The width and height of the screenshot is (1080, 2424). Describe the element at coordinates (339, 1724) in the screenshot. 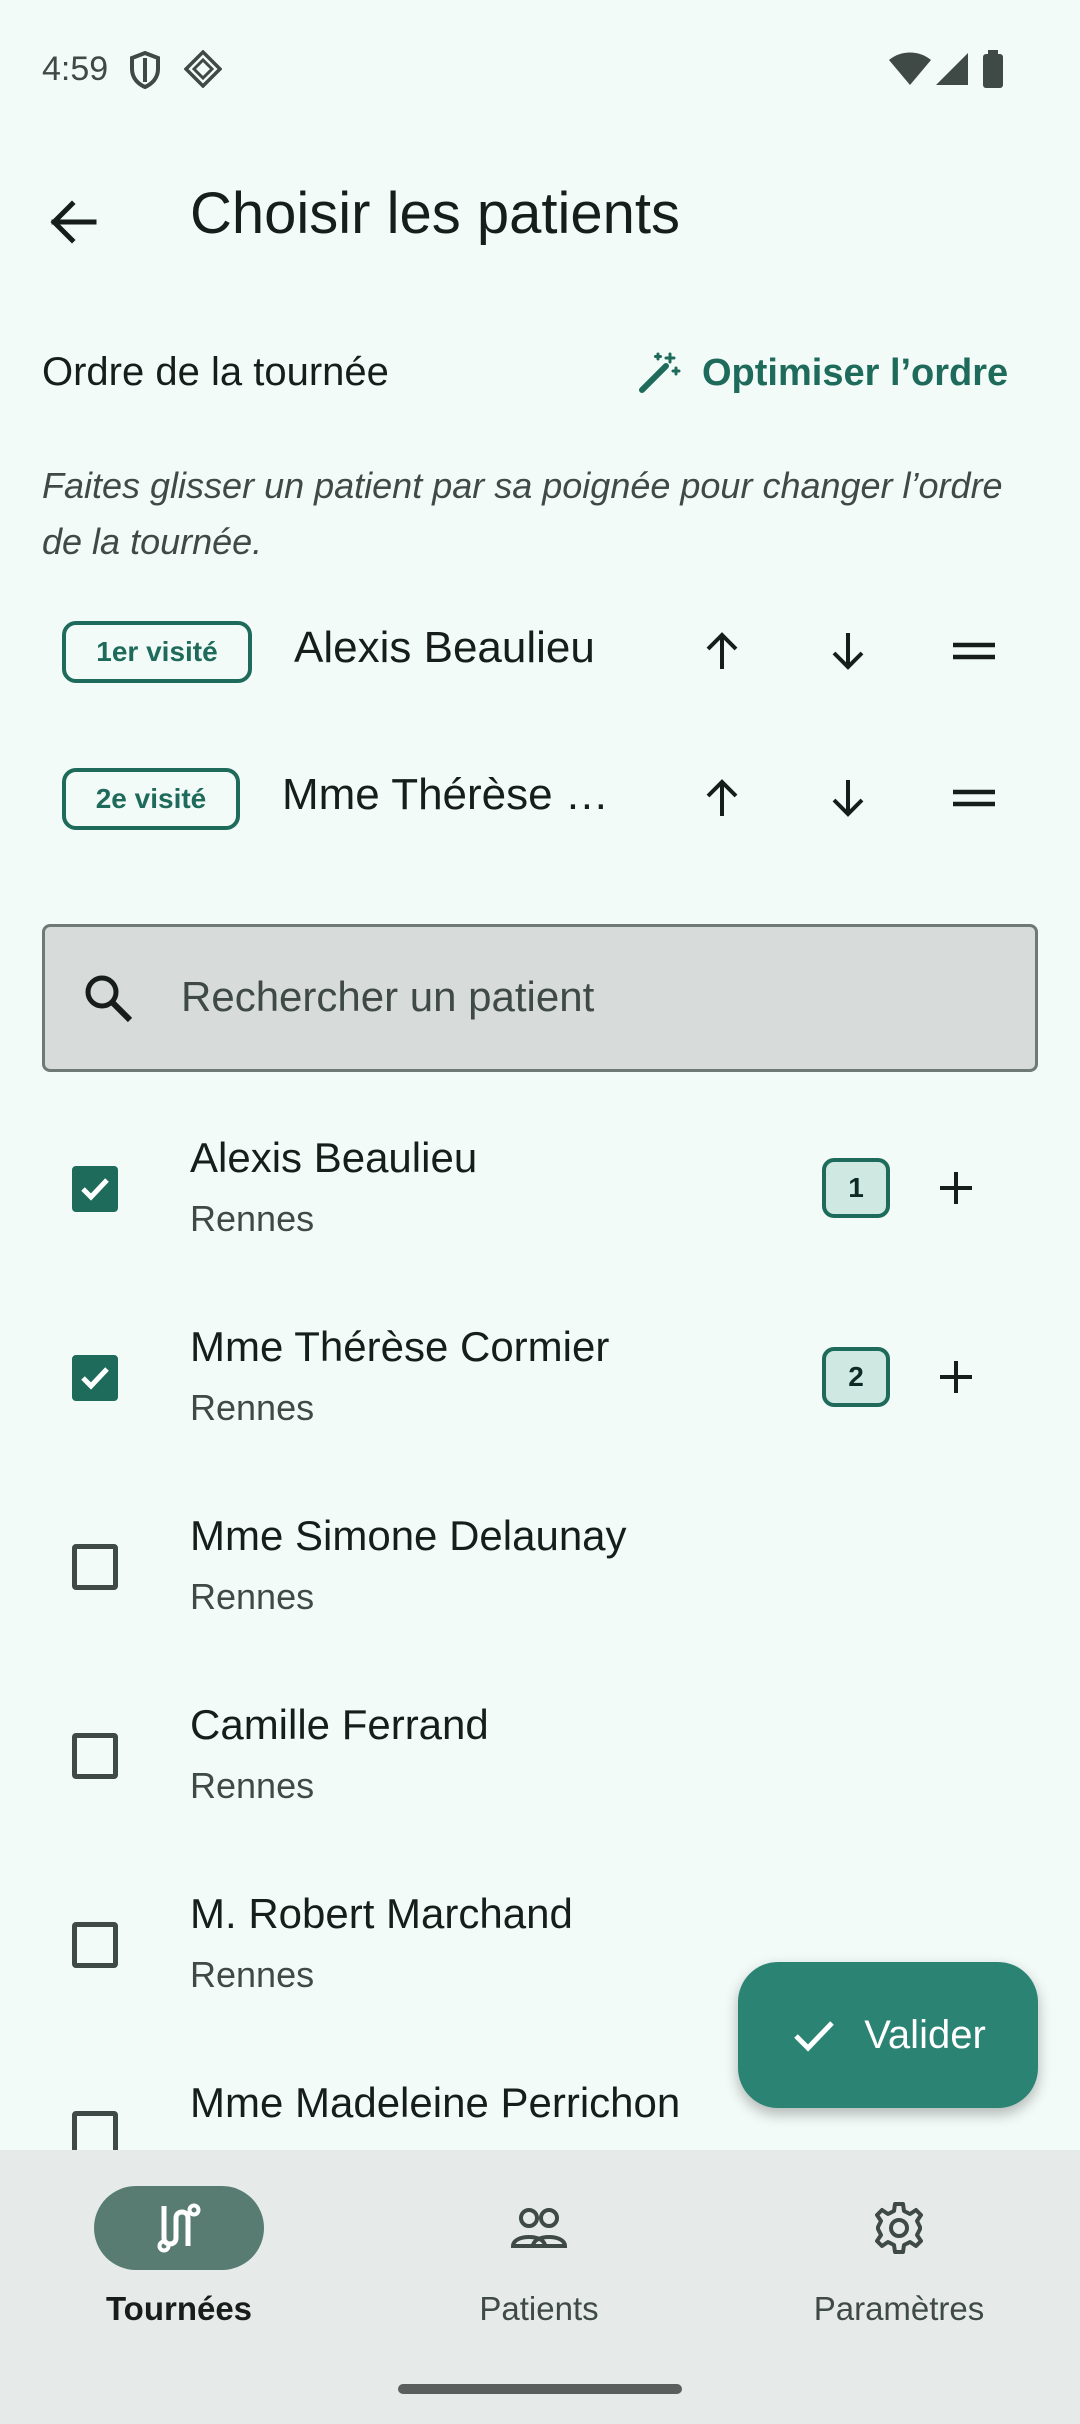

I see `patient-name: Camille Ferrand` at that location.